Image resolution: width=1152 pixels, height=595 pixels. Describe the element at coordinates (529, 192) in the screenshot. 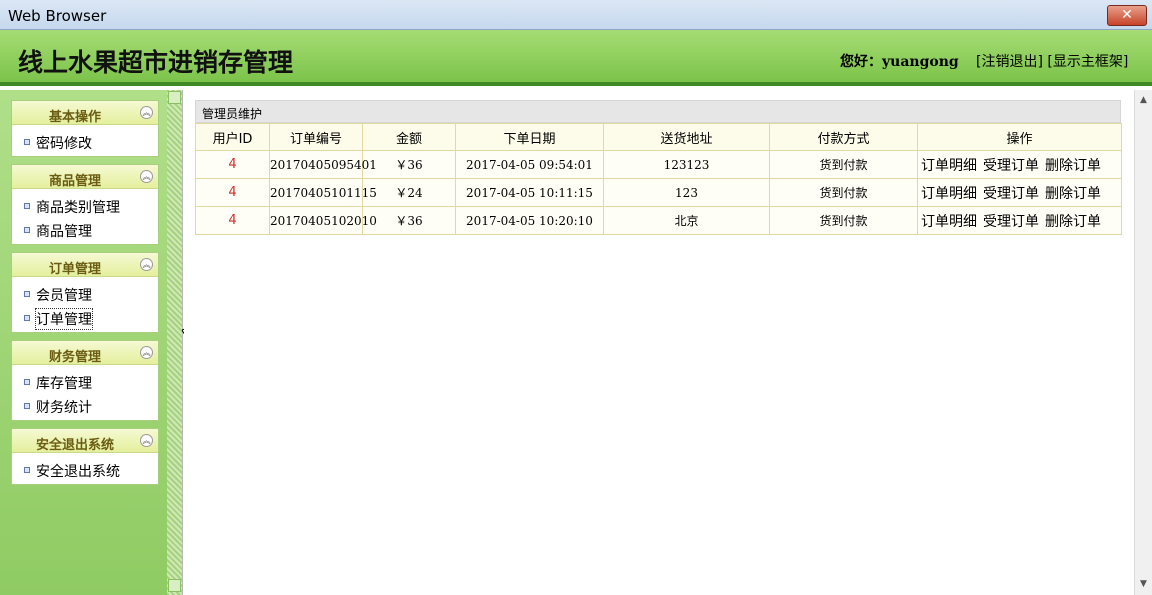

I see `cell-date: 2017-04-05 10:11:15` at that location.